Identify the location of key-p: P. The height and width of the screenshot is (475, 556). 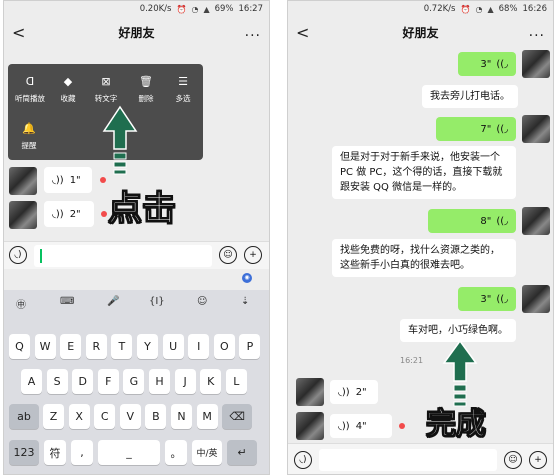
(250, 346).